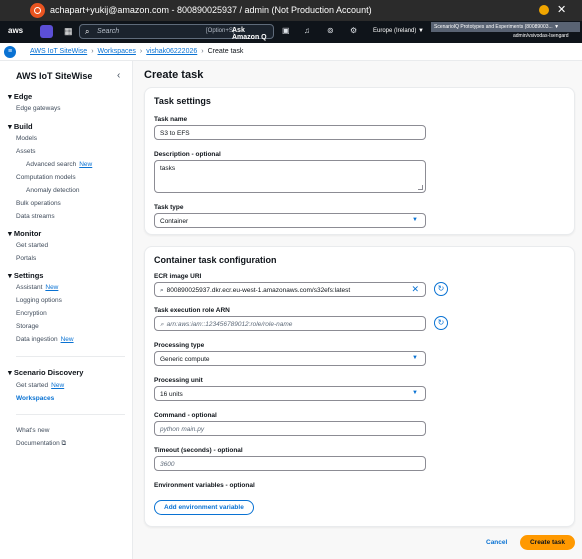 The width and height of the screenshot is (582, 559). Describe the element at coordinates (547, 542) in the screenshot. I see `create-task-button: Create task` at that location.